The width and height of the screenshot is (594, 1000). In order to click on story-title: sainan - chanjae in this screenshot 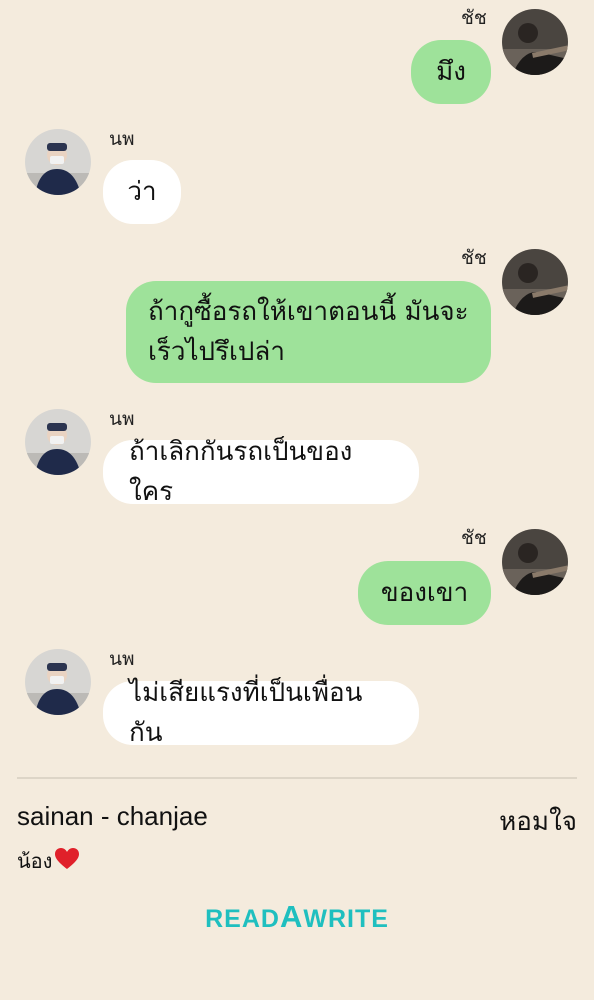, I will do `click(112, 816)`.